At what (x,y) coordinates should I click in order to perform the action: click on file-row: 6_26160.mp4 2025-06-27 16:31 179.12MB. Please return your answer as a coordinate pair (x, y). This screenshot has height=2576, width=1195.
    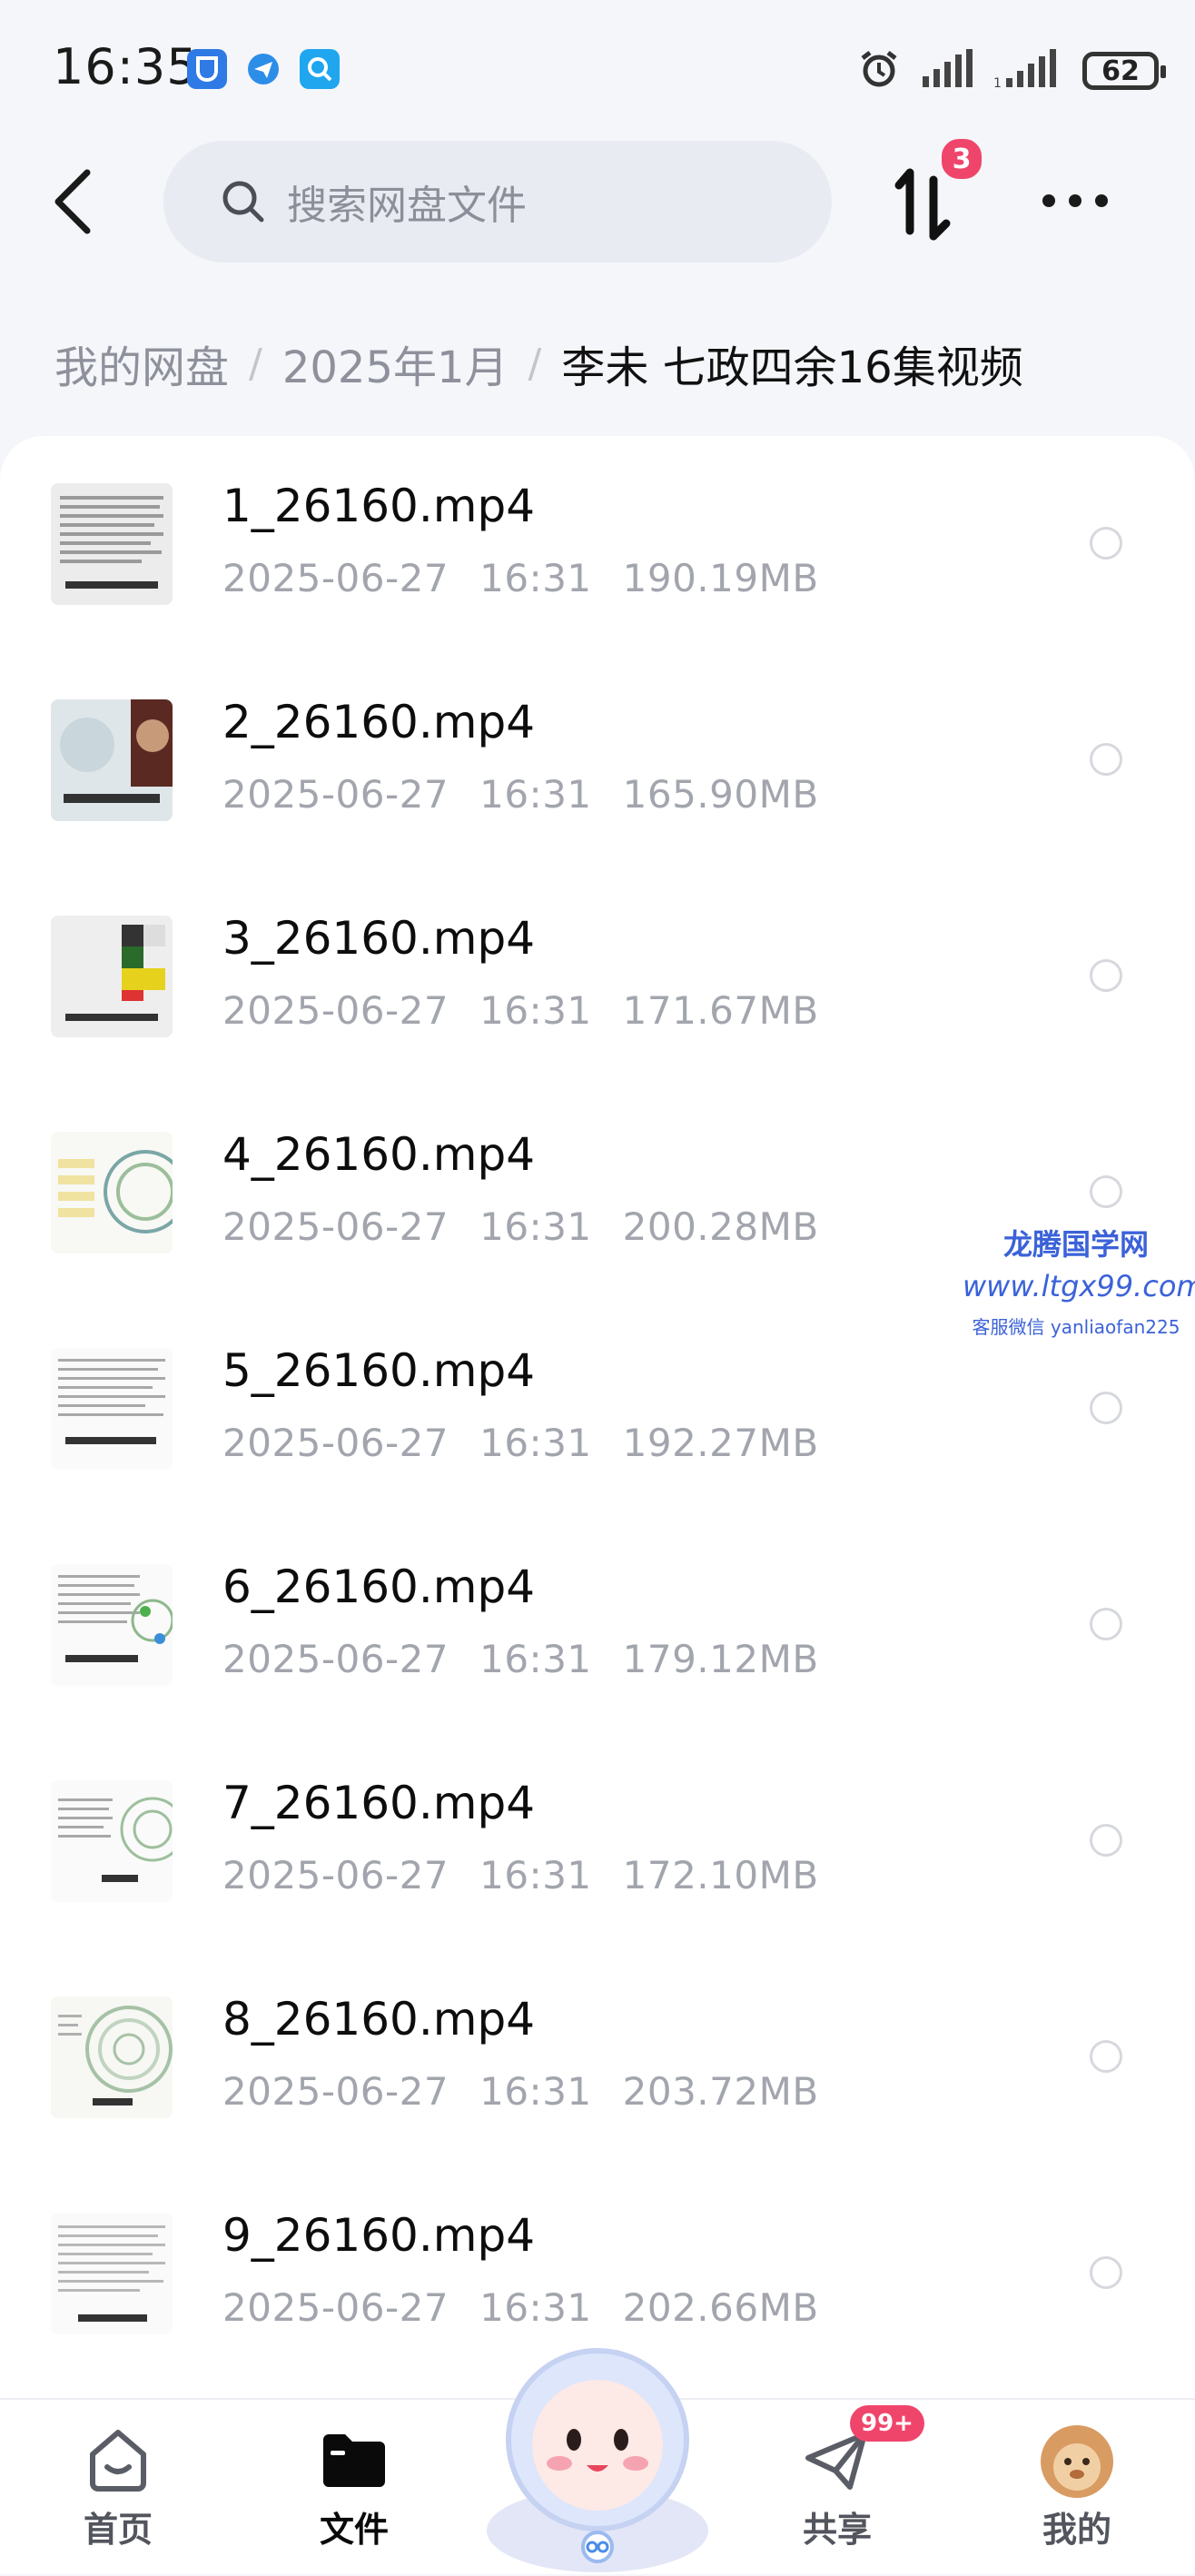
    Looking at the image, I should click on (597, 1625).